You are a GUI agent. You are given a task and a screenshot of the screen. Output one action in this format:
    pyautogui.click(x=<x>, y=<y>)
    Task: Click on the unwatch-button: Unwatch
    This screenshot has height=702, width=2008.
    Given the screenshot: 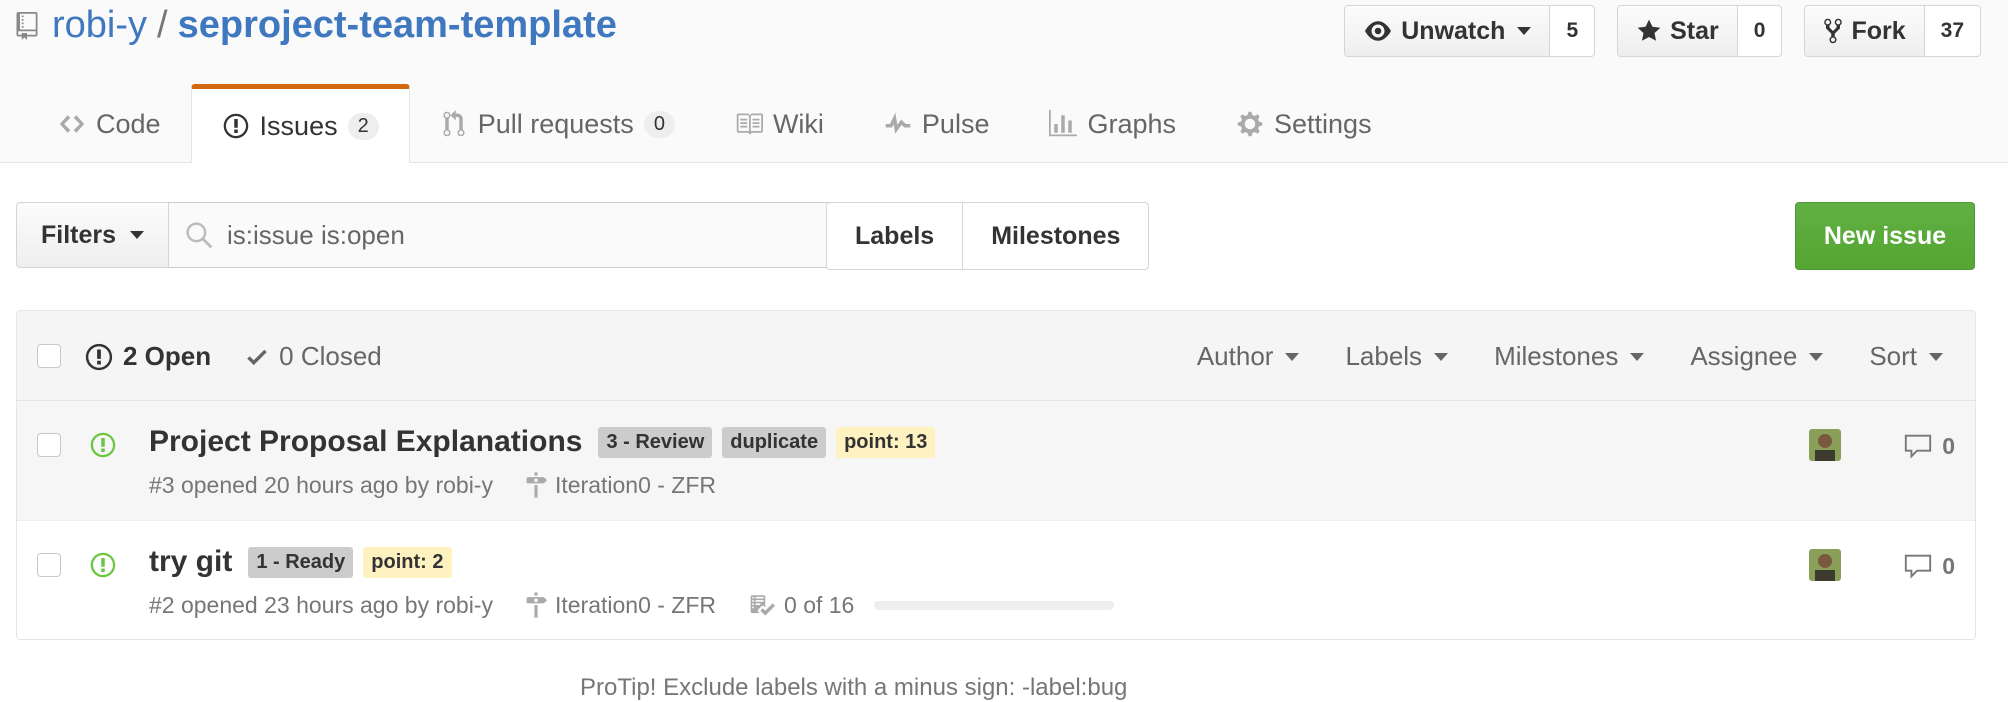 What is the action you would take?
    pyautogui.click(x=1448, y=31)
    